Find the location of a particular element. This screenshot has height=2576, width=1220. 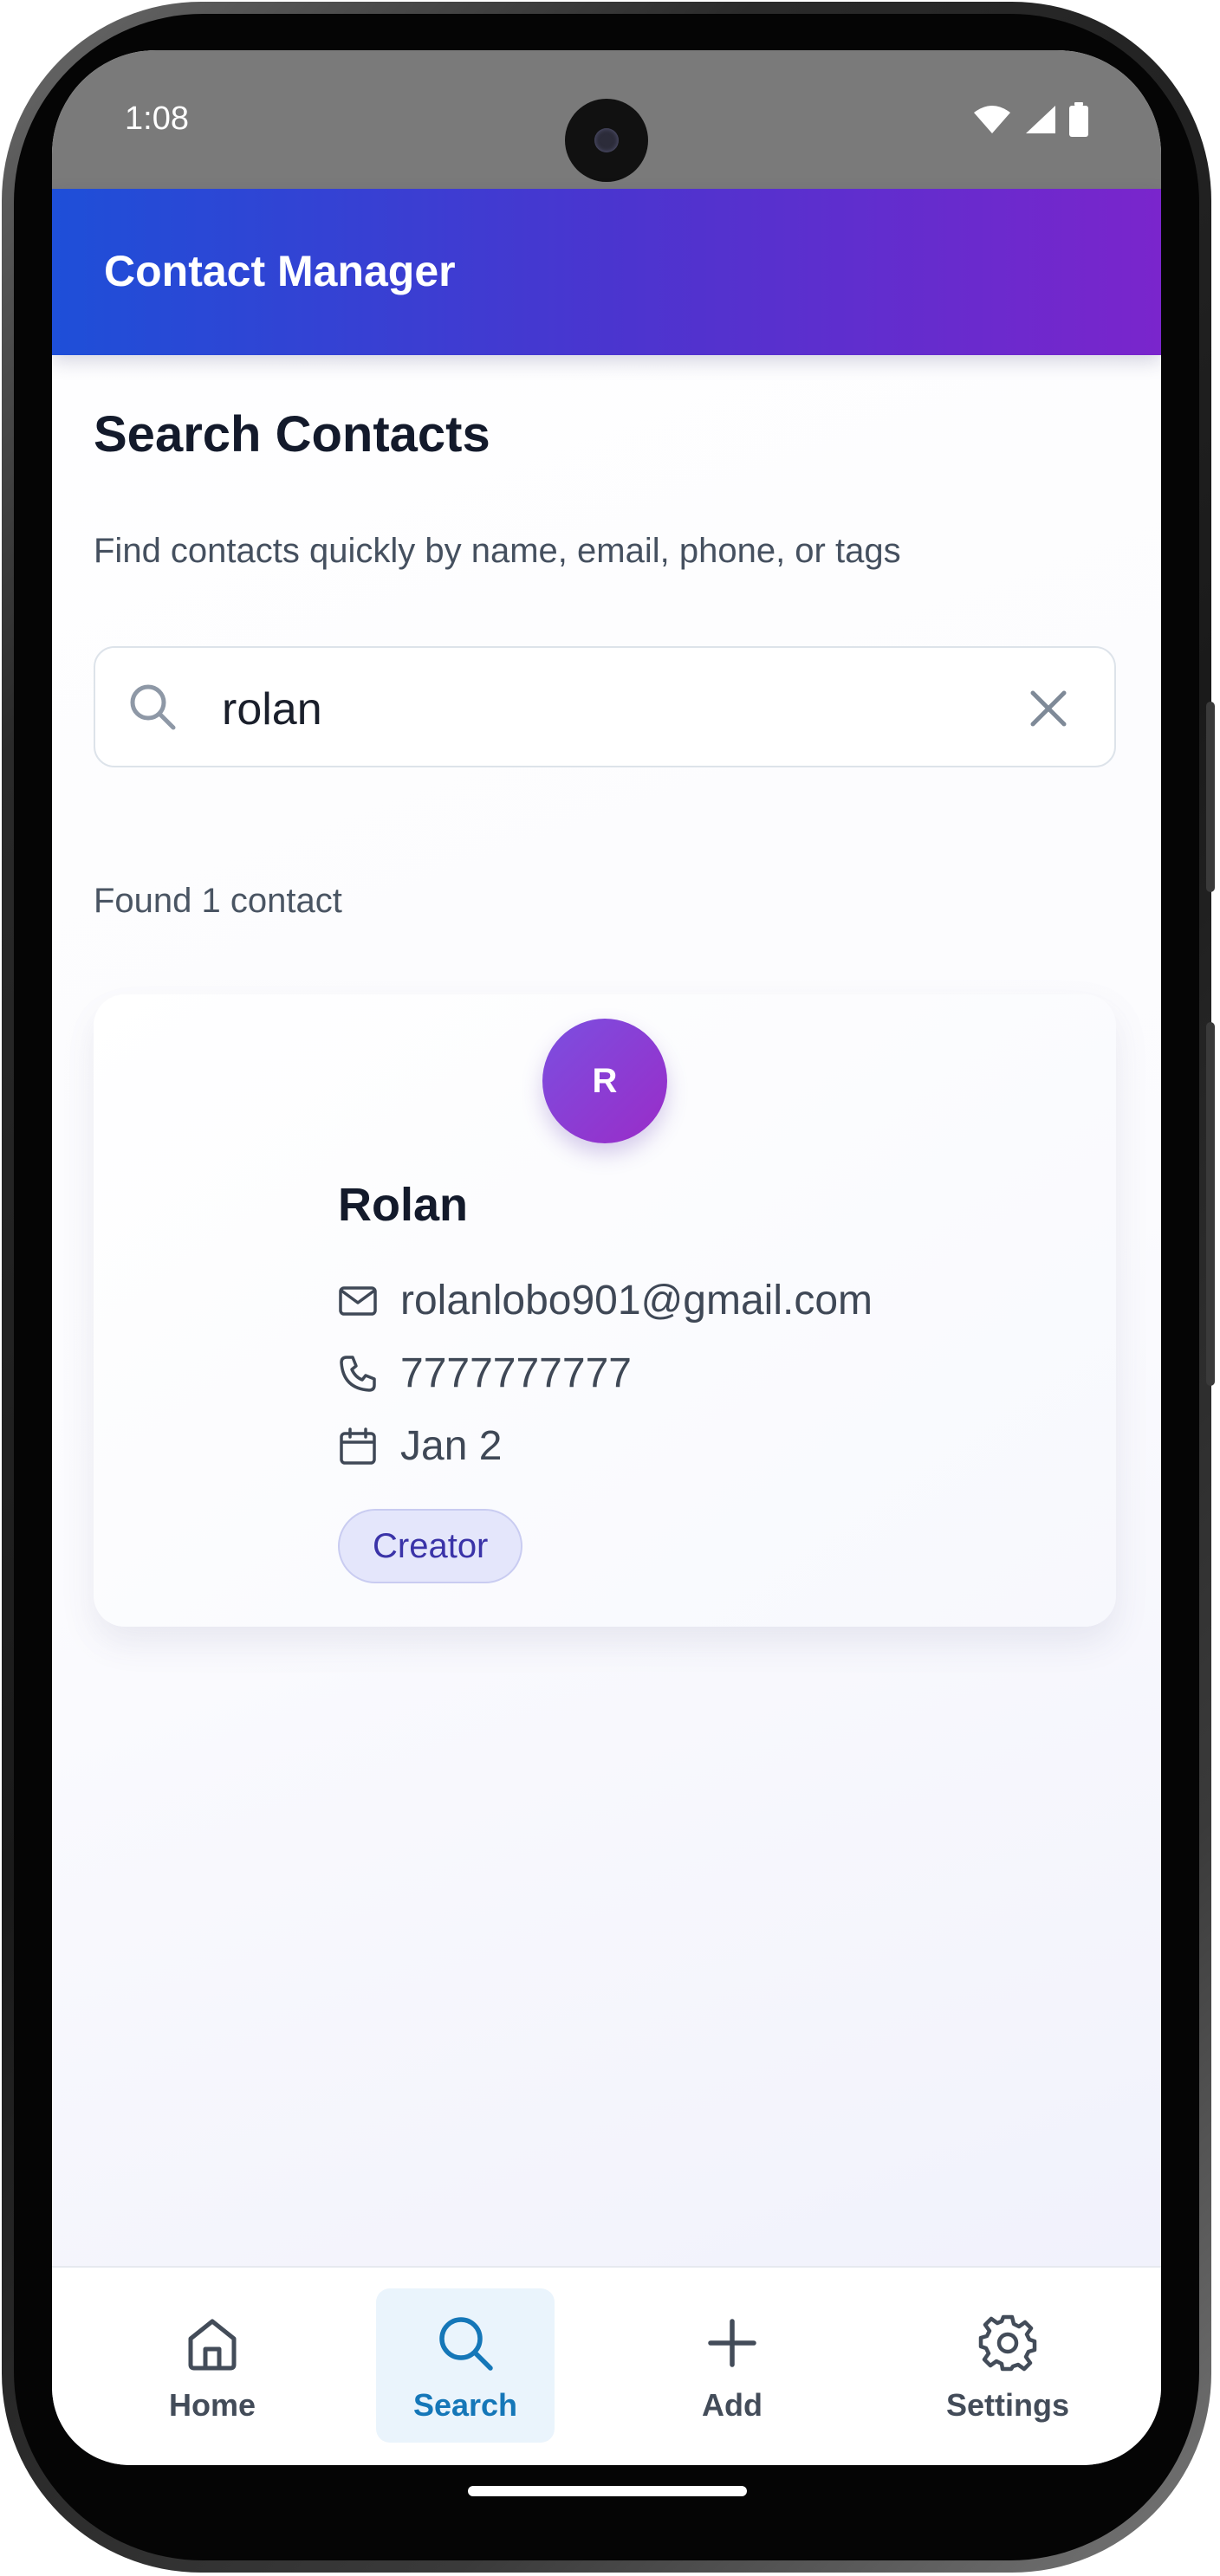

page-title: Search Contacts is located at coordinates (292, 434).